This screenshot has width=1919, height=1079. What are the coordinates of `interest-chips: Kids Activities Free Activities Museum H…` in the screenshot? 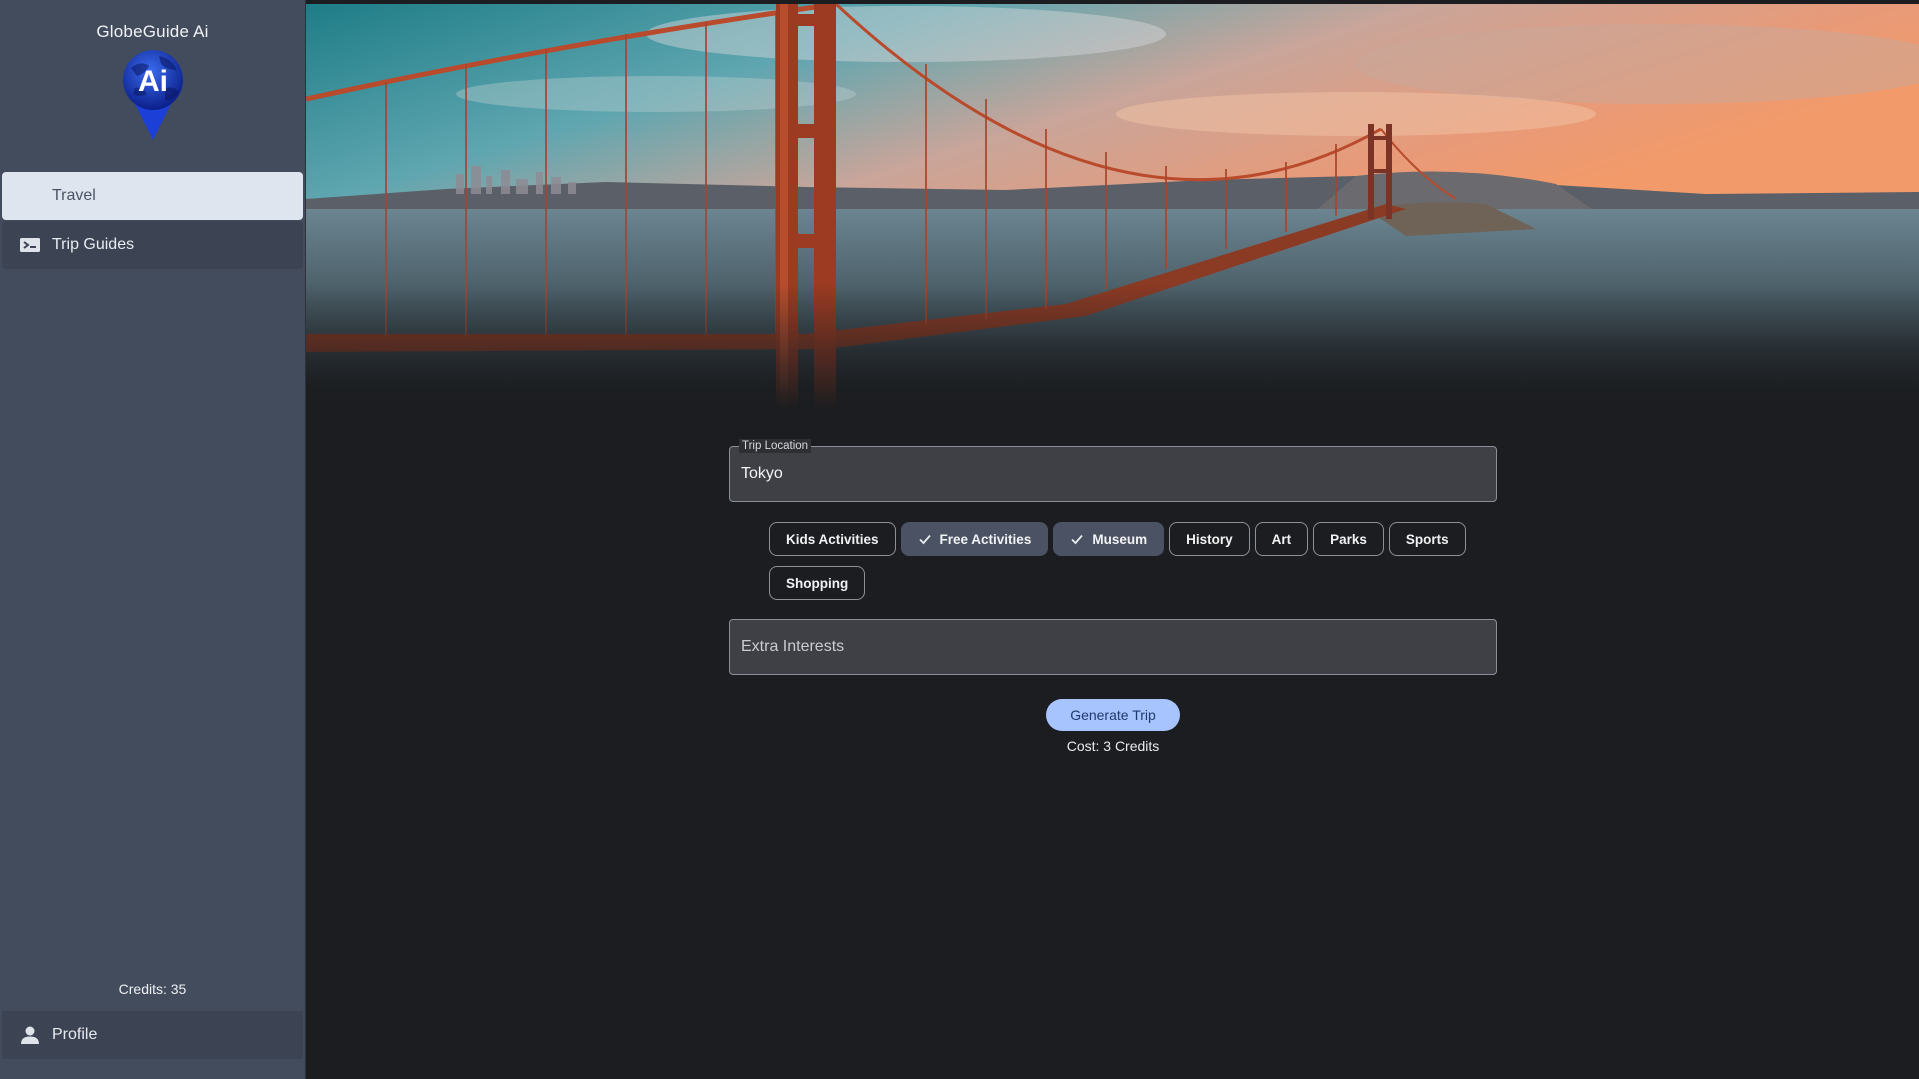 It's located at (1119, 563).